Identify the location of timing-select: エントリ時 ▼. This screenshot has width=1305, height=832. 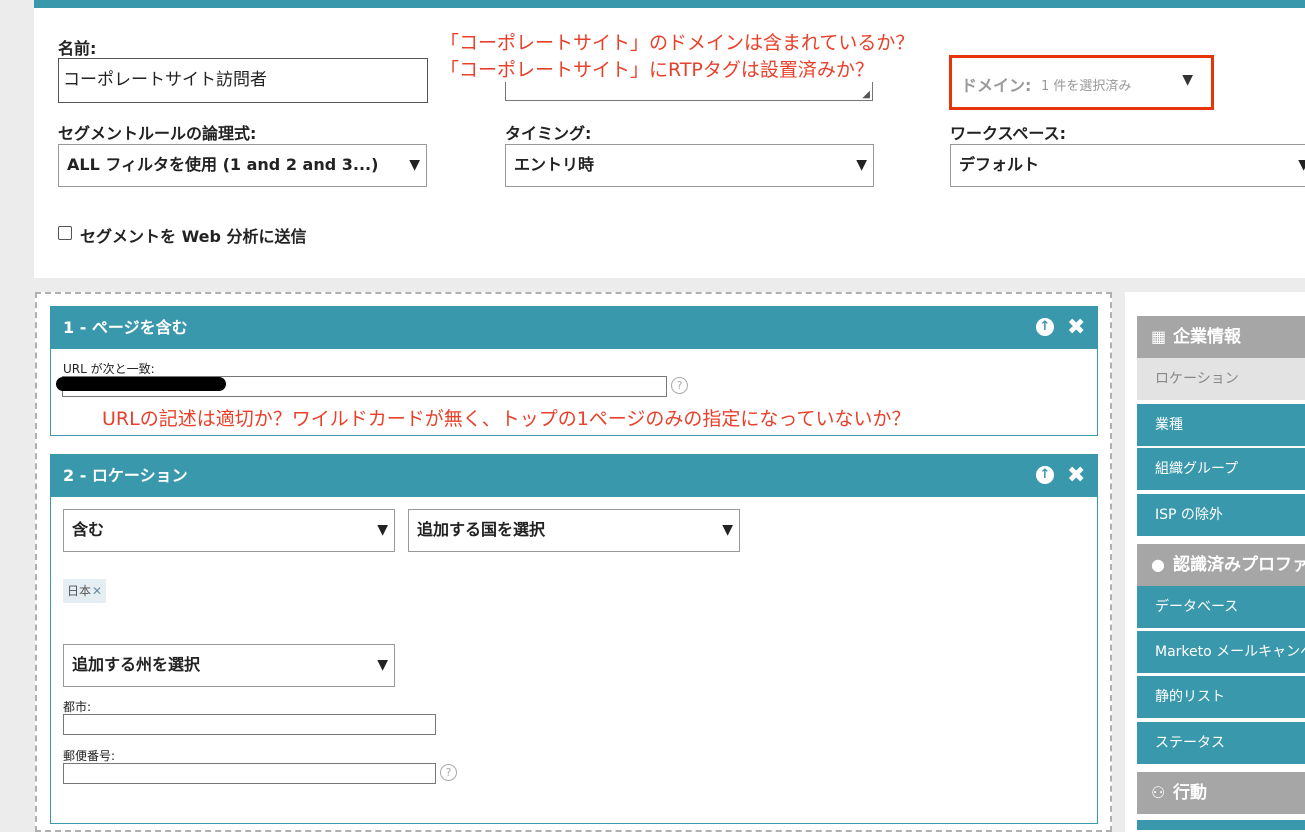
(689, 165).